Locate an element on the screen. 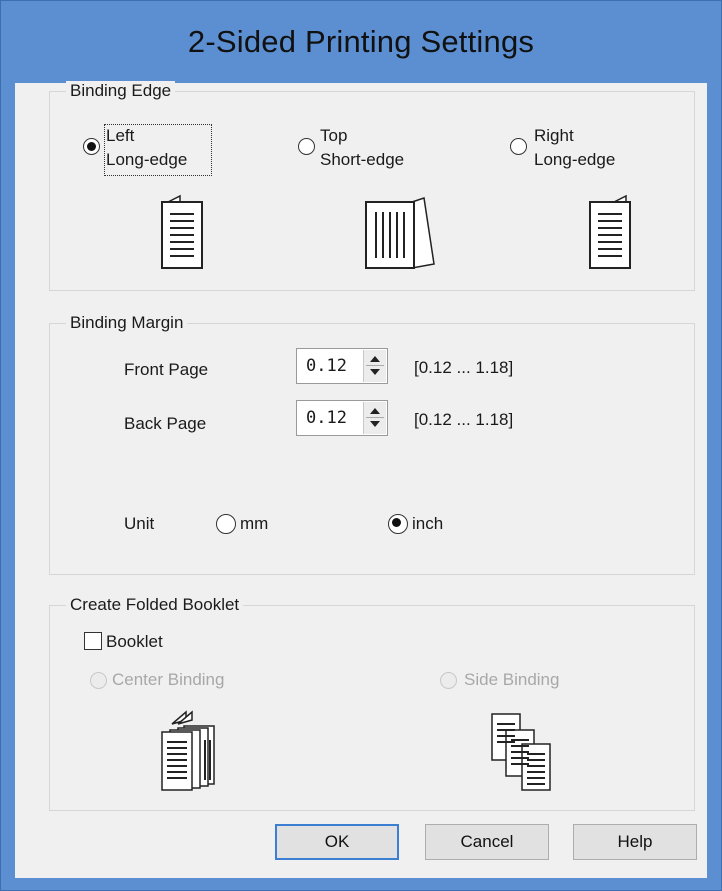 The width and height of the screenshot is (722, 891). side-binding-radio is located at coordinates (448, 680).